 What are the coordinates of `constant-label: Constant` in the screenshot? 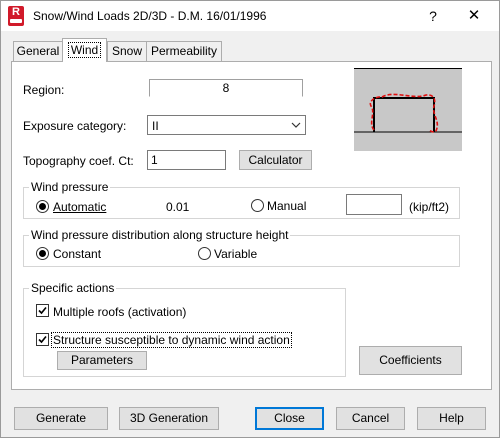 It's located at (77, 254).